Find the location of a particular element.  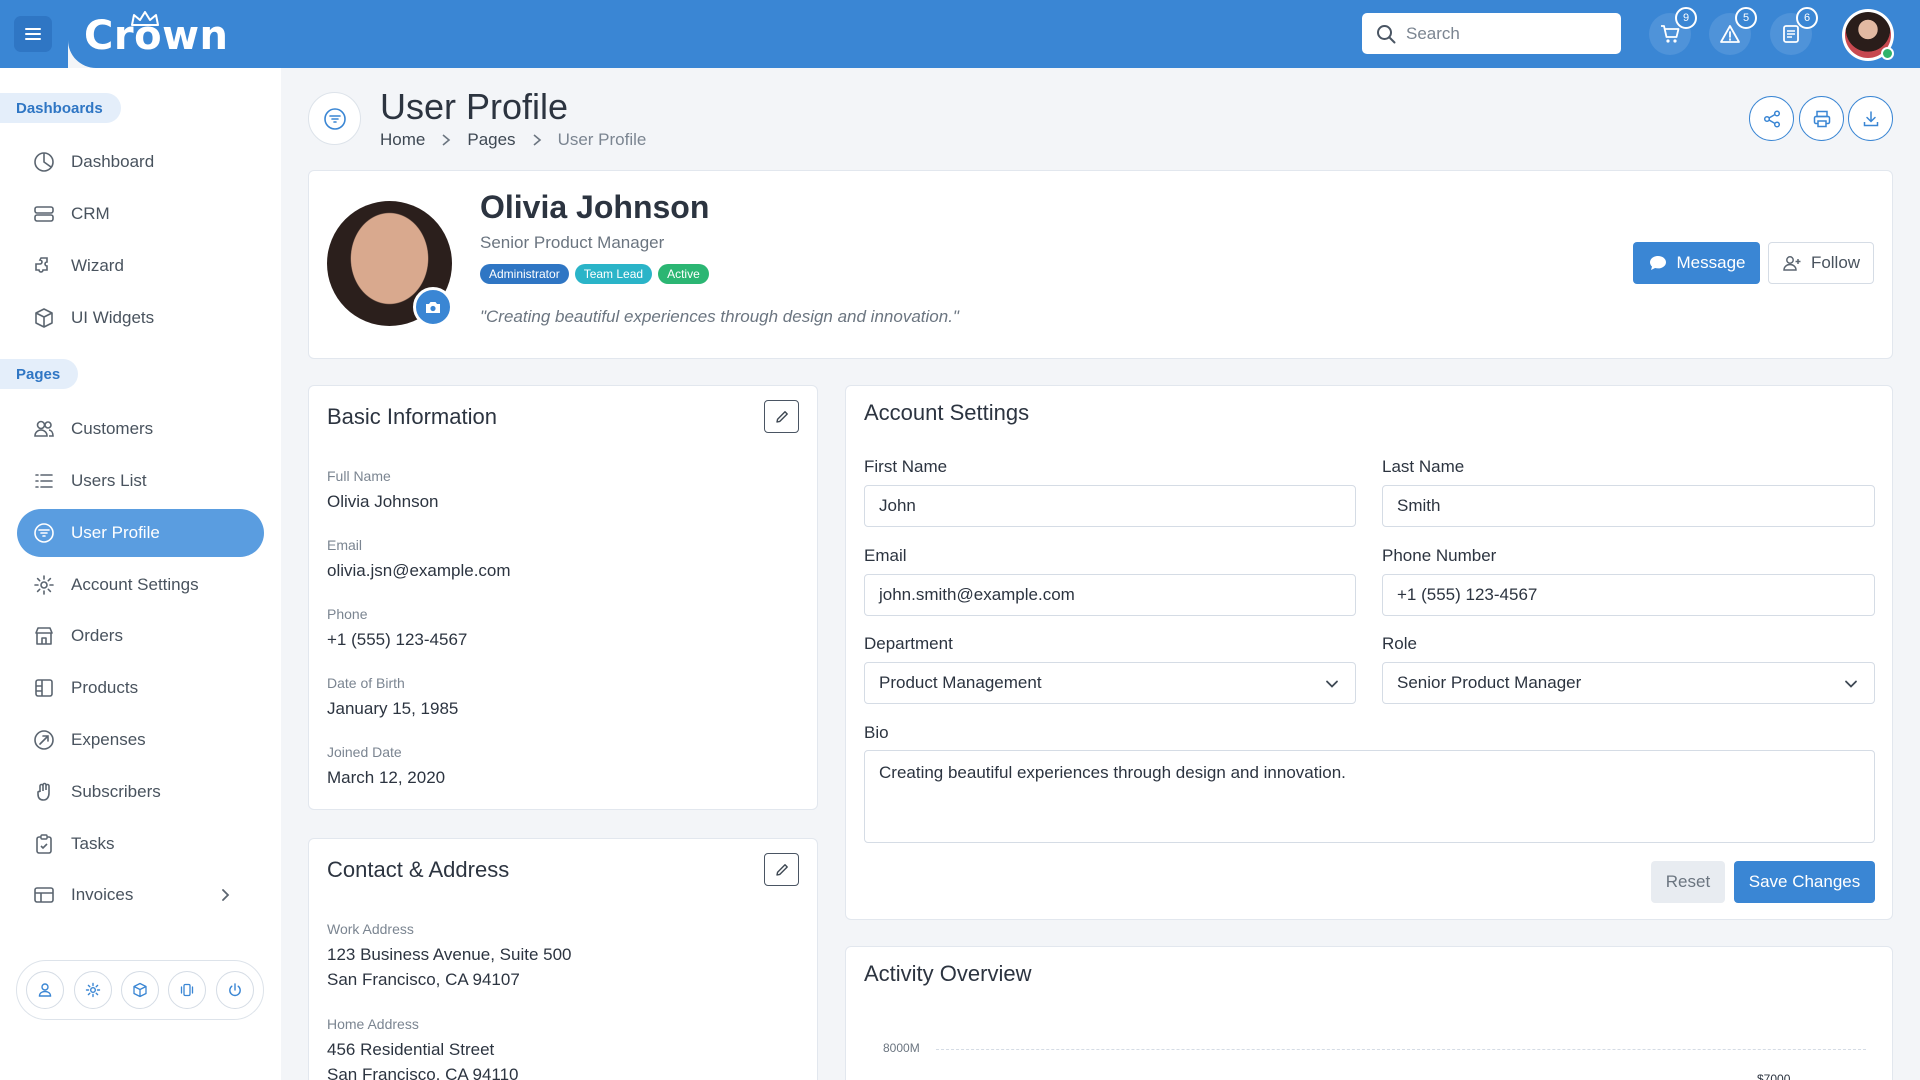

section-label-dashboards: Dashboards is located at coordinates (60, 108).